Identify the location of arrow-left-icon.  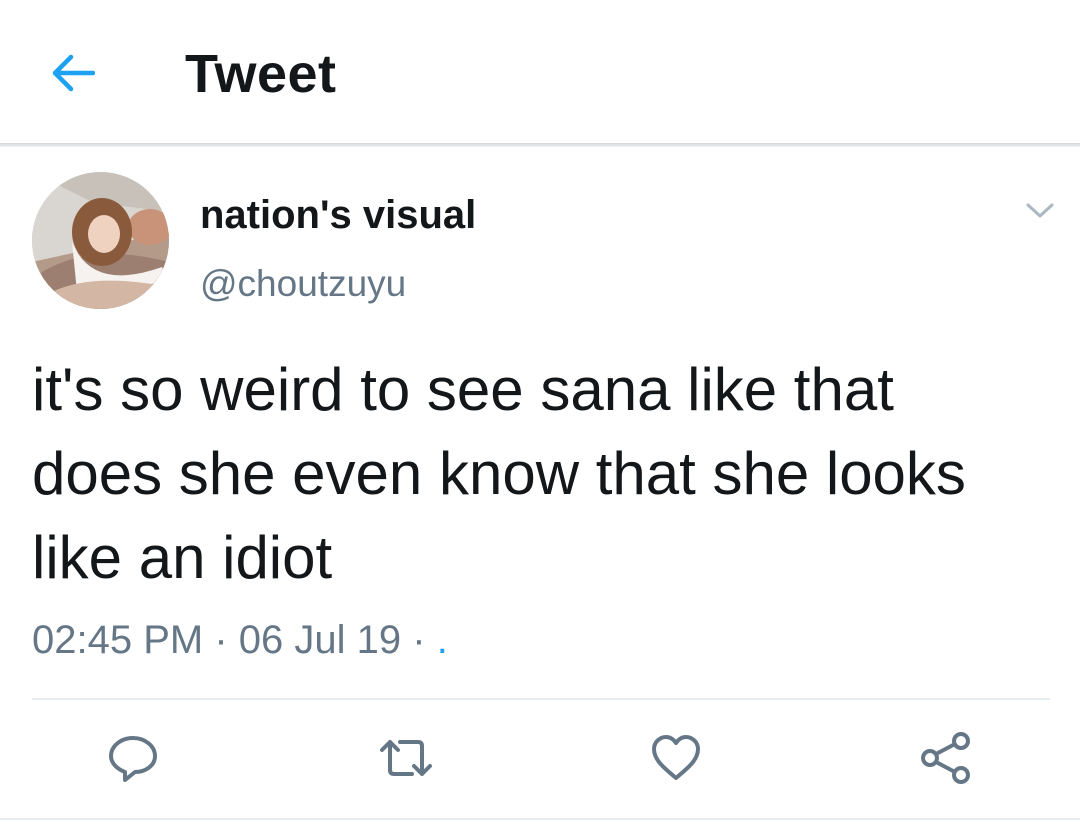
(73, 73).